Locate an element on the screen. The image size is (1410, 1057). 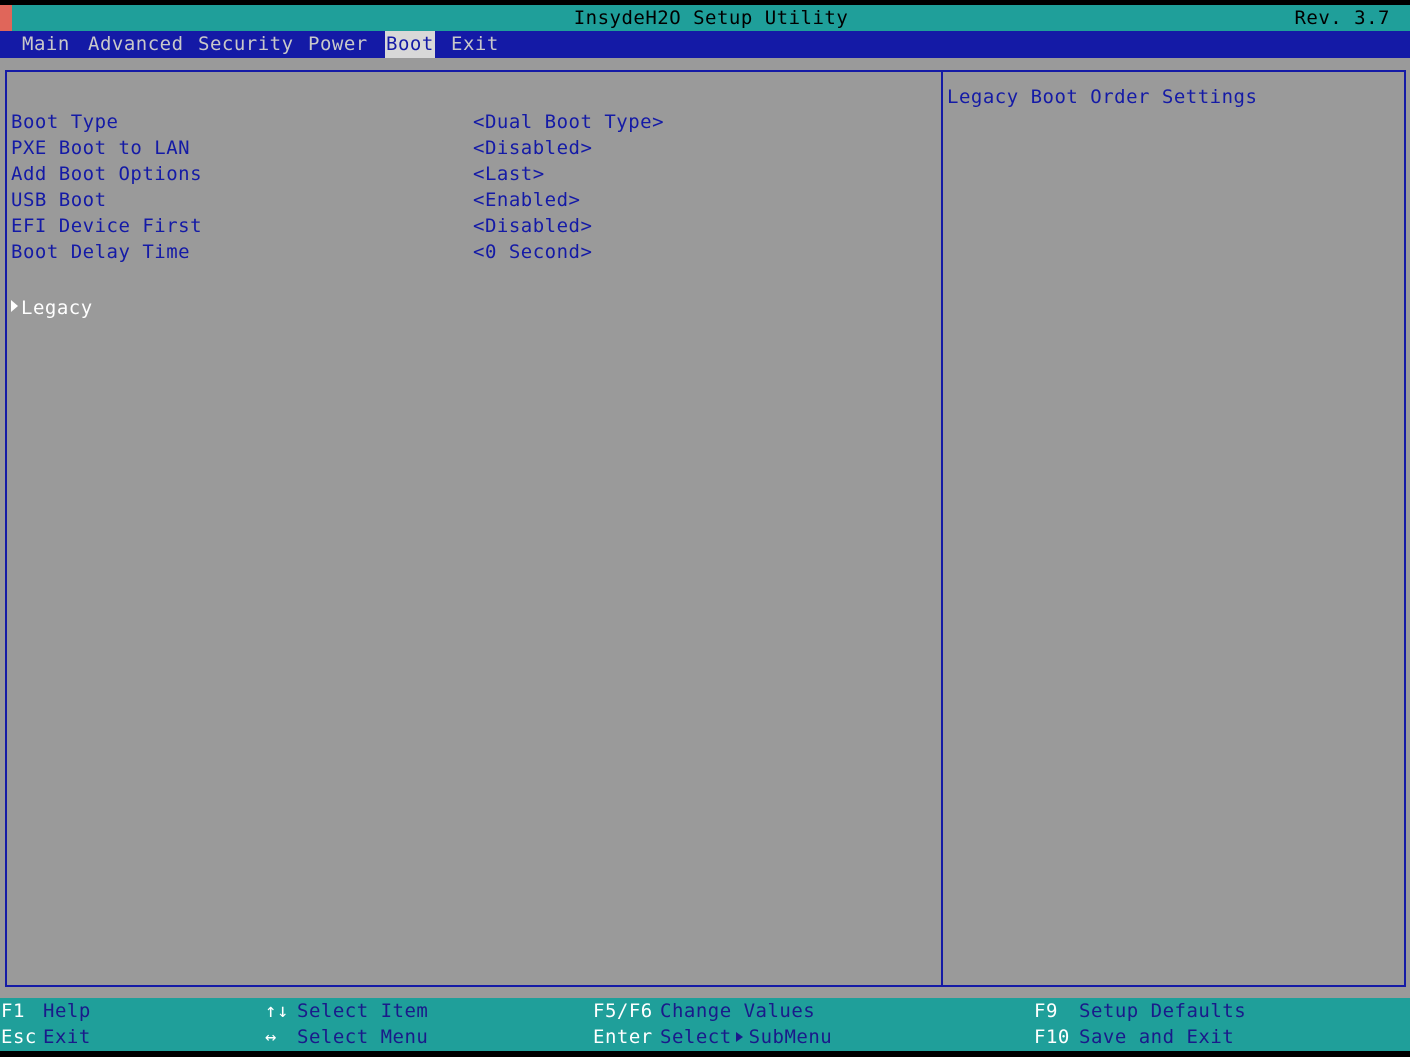
esc-exit-label: Exit is located at coordinates (67, 1037).